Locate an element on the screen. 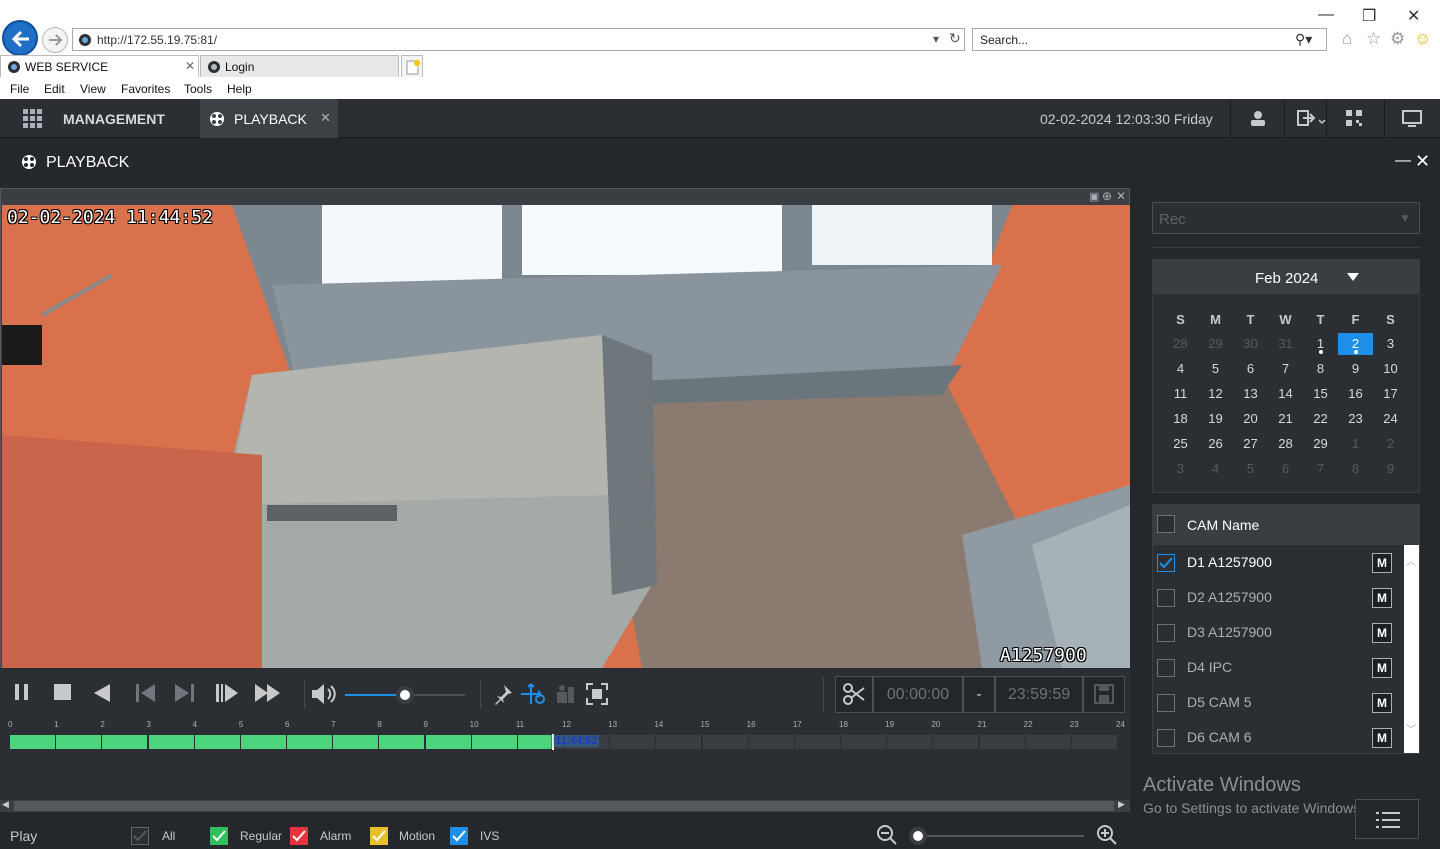  calendar-day: 31 is located at coordinates (1285, 344).